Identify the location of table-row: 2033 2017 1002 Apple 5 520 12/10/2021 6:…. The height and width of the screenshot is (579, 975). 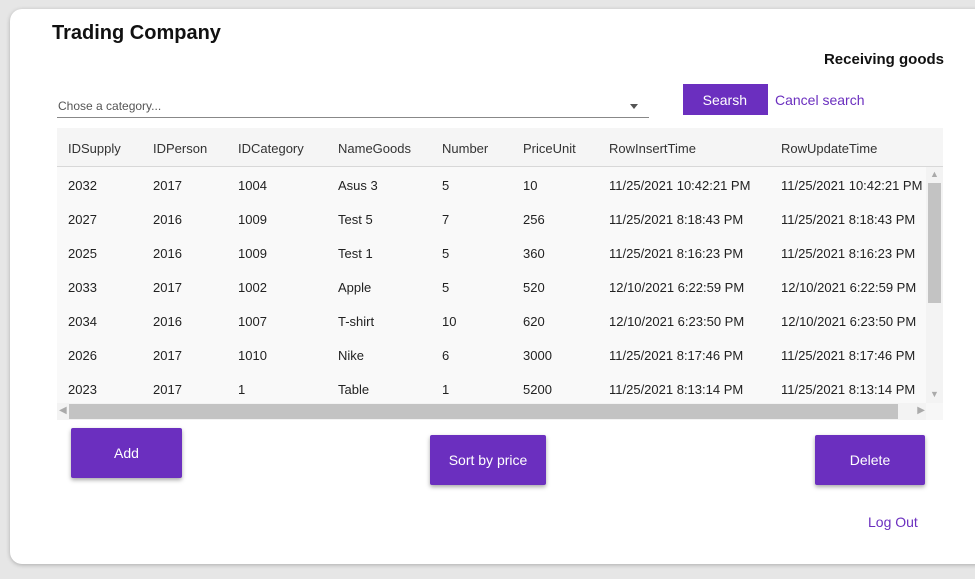
(492, 286).